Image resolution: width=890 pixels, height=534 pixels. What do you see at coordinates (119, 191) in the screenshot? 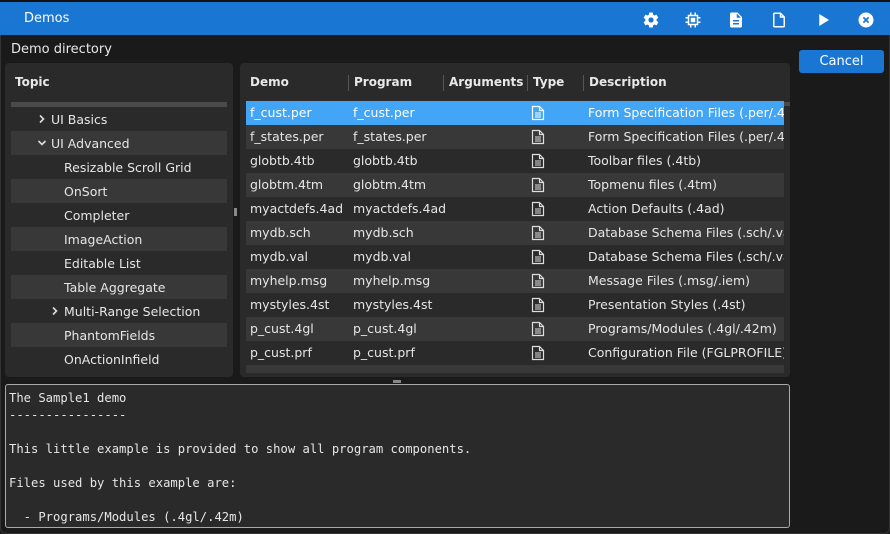
I see `tree-item: OnSort` at bounding box center [119, 191].